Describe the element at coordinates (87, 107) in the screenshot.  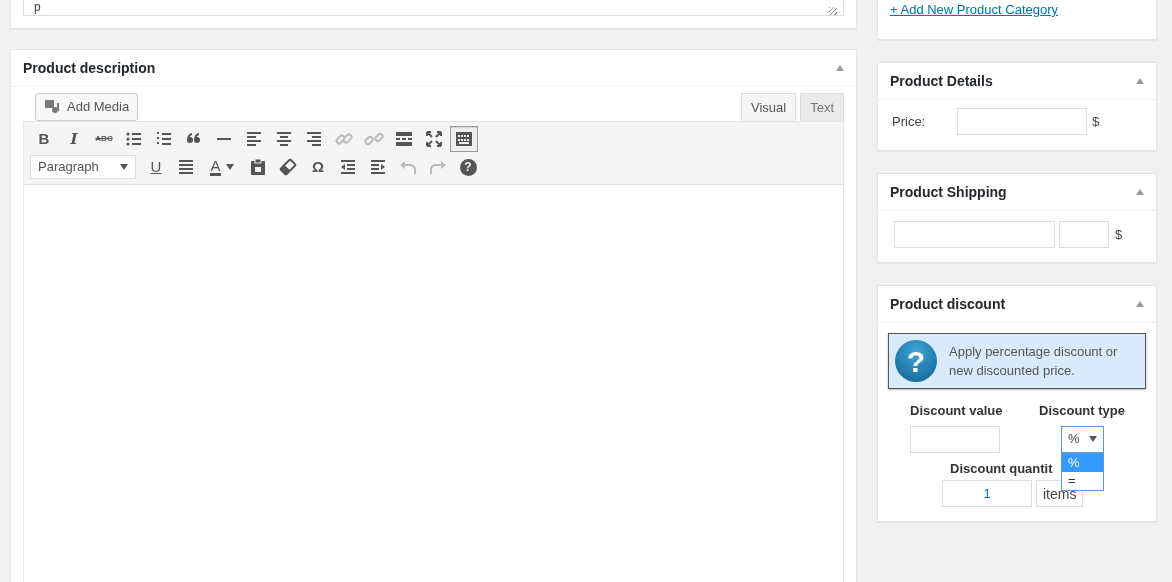
I see `add-media-button: Add Media` at that location.